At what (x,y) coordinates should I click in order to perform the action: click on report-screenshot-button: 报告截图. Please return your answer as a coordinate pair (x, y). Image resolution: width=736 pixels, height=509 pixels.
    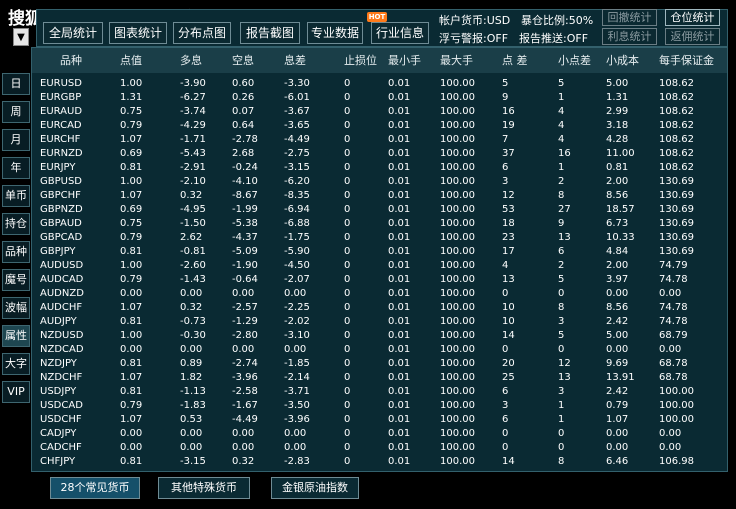
    Looking at the image, I should click on (270, 33).